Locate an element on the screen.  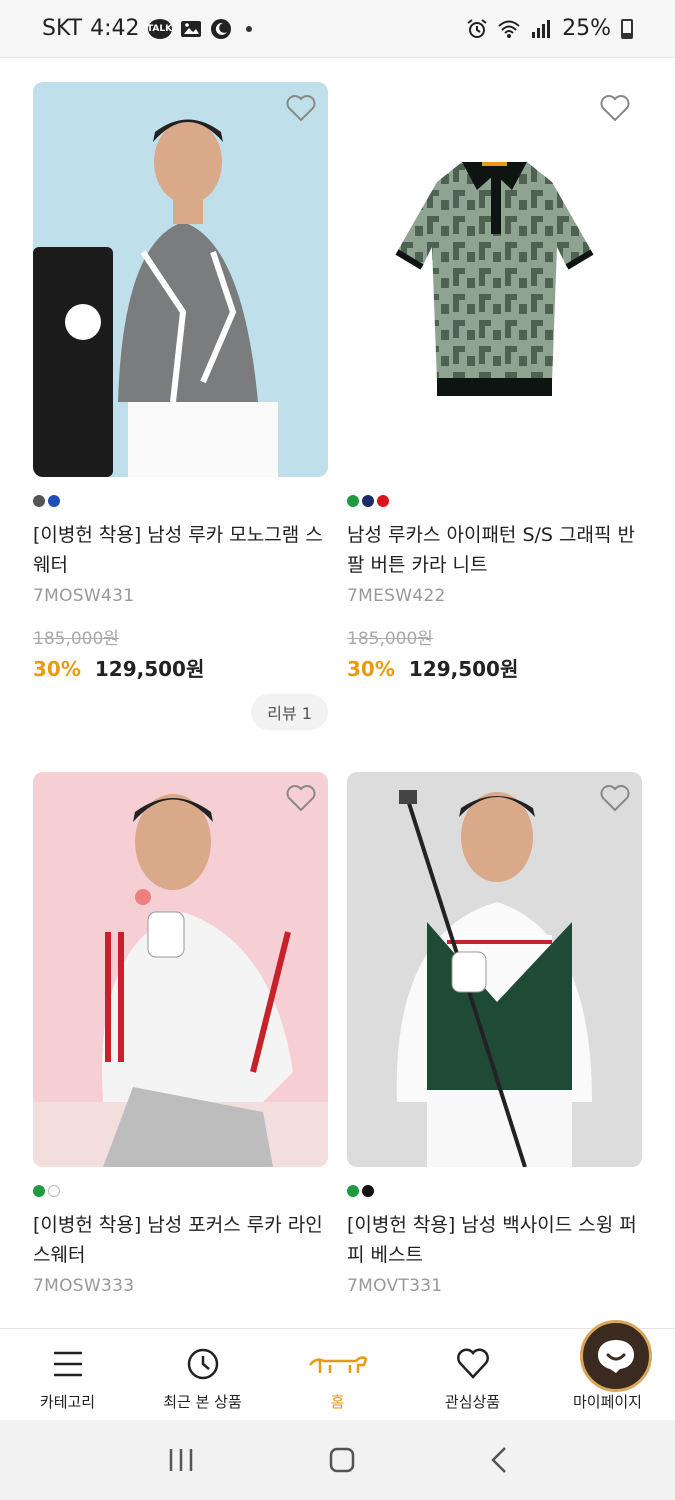
signal-icon is located at coordinates (541, 28).